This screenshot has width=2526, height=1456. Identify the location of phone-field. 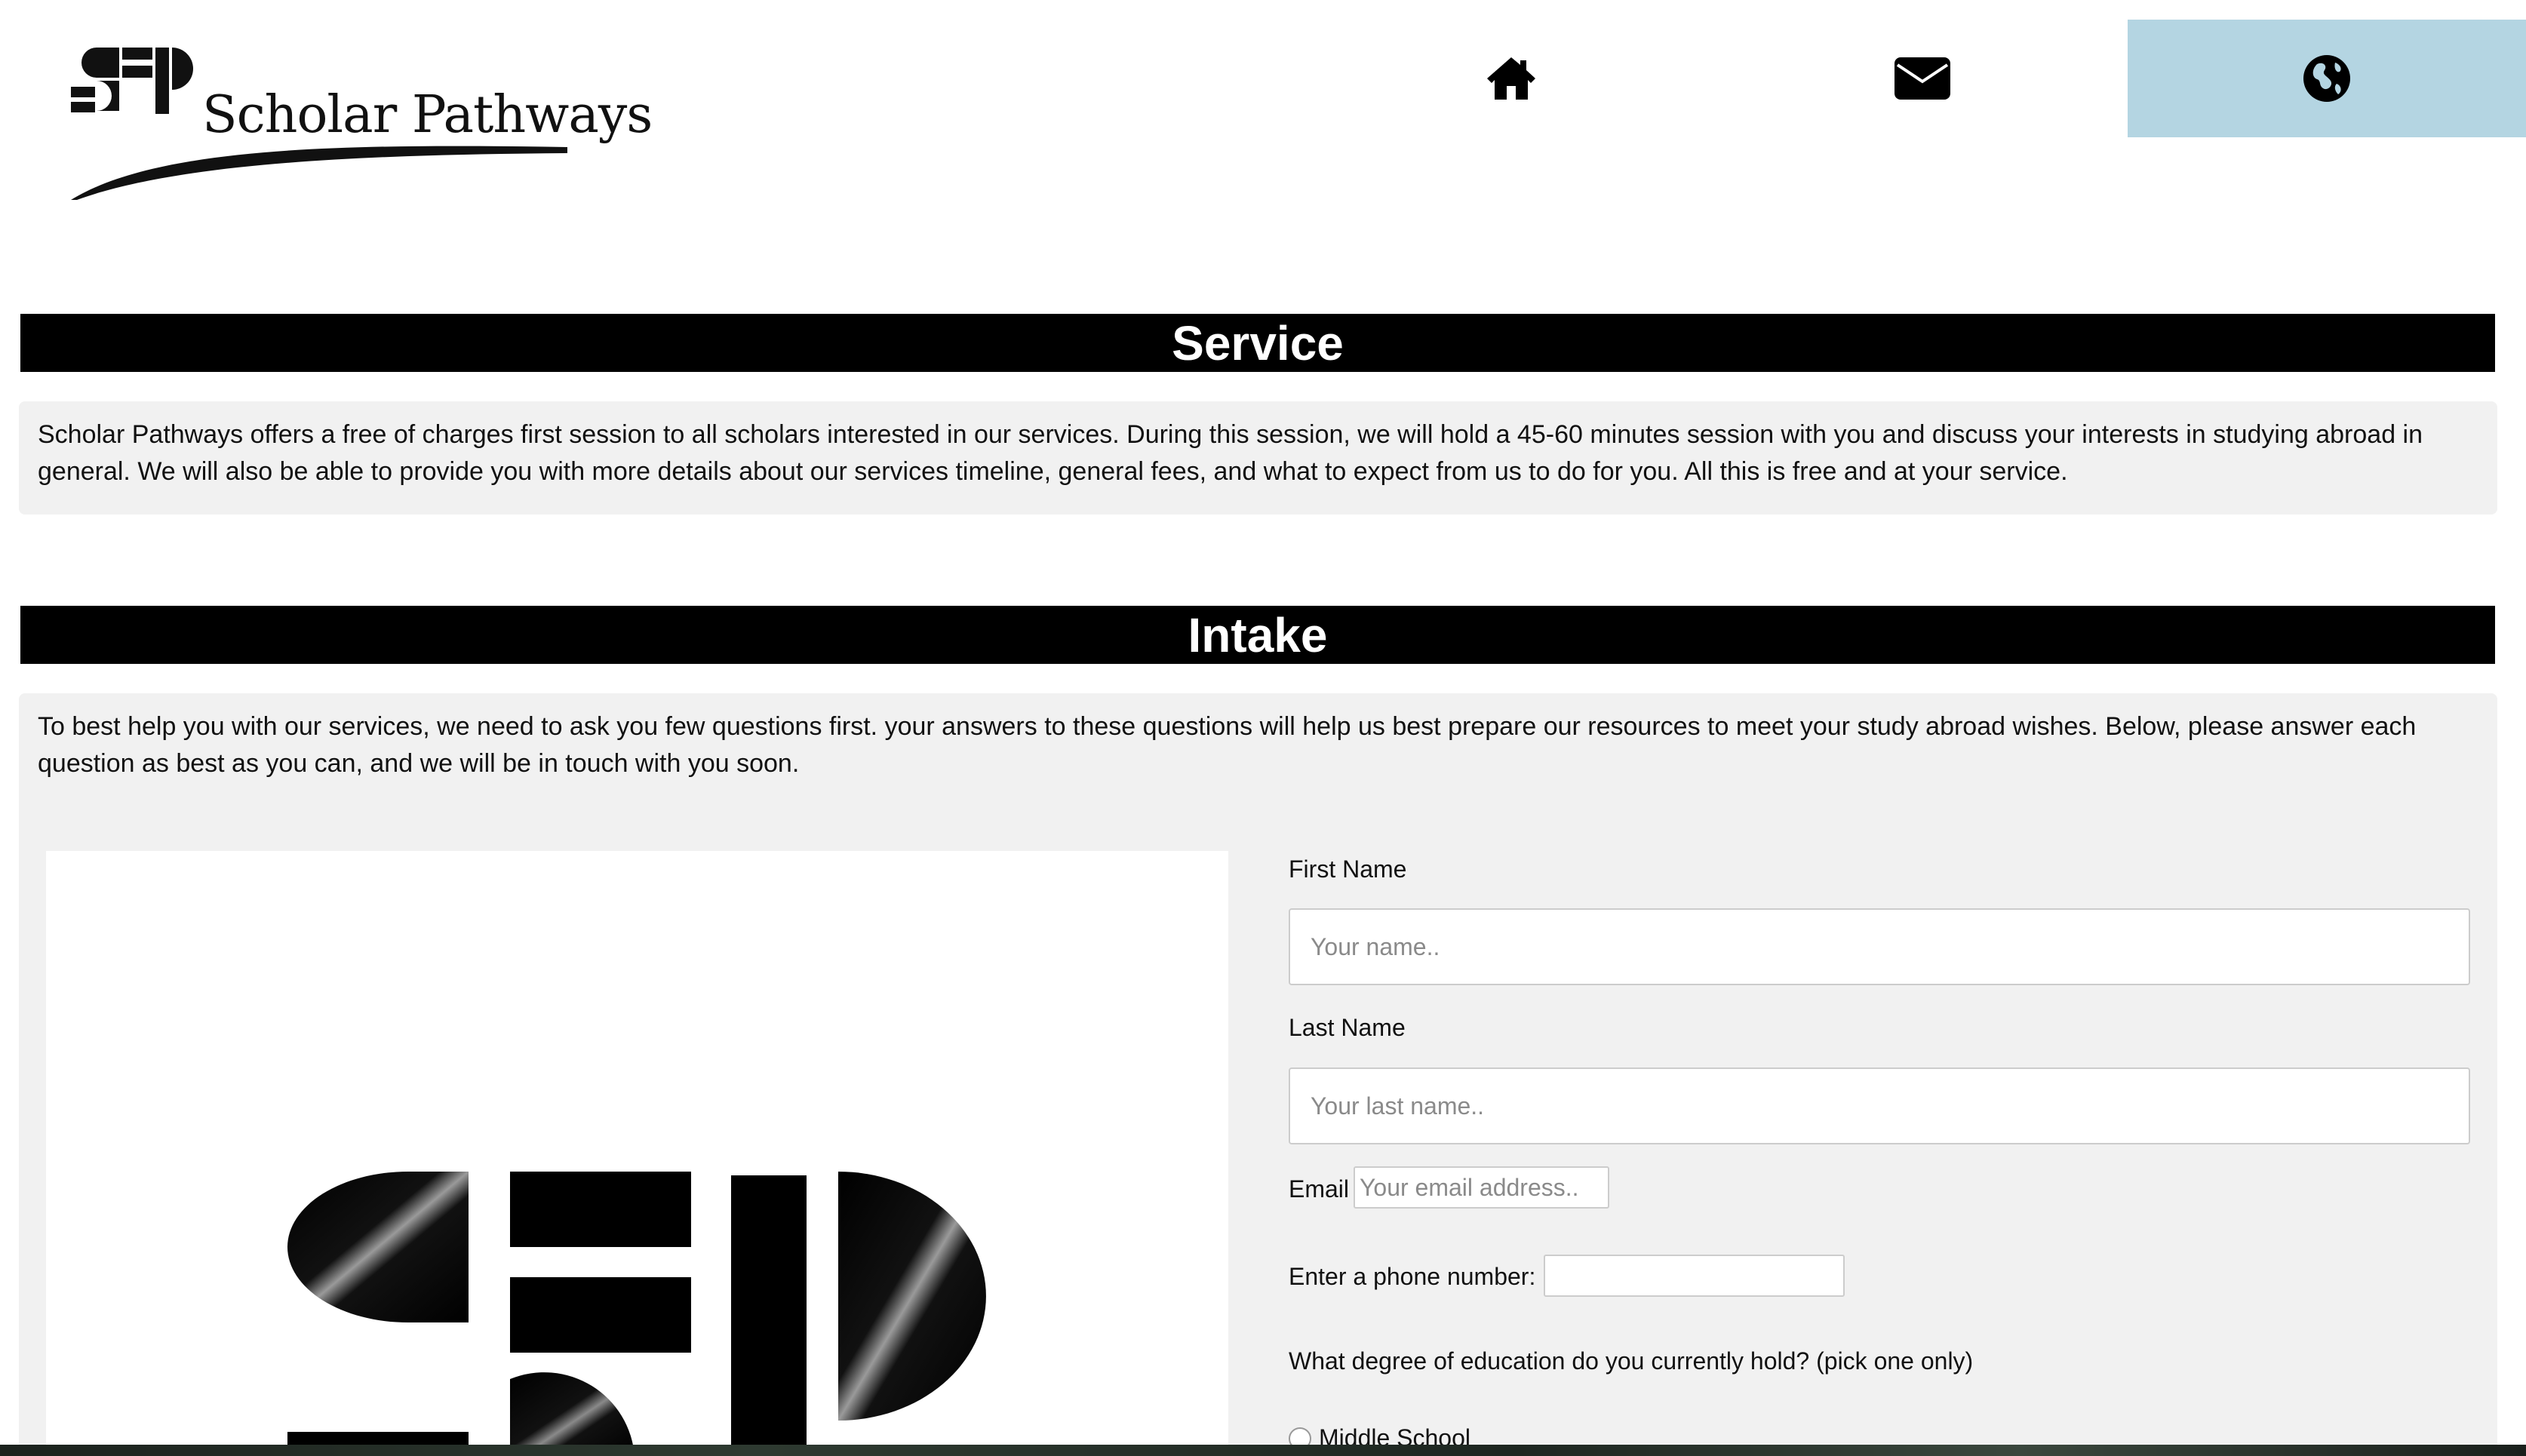
(1694, 1276).